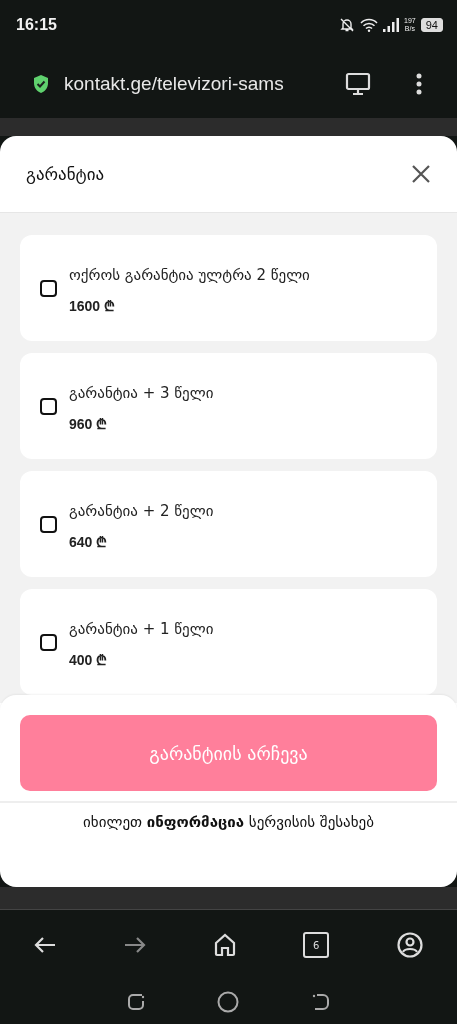 The height and width of the screenshot is (1024, 457). Describe the element at coordinates (189, 274) in the screenshot. I see `option-name: ოქროს გარანტია ულტრა 2 წელი` at that location.